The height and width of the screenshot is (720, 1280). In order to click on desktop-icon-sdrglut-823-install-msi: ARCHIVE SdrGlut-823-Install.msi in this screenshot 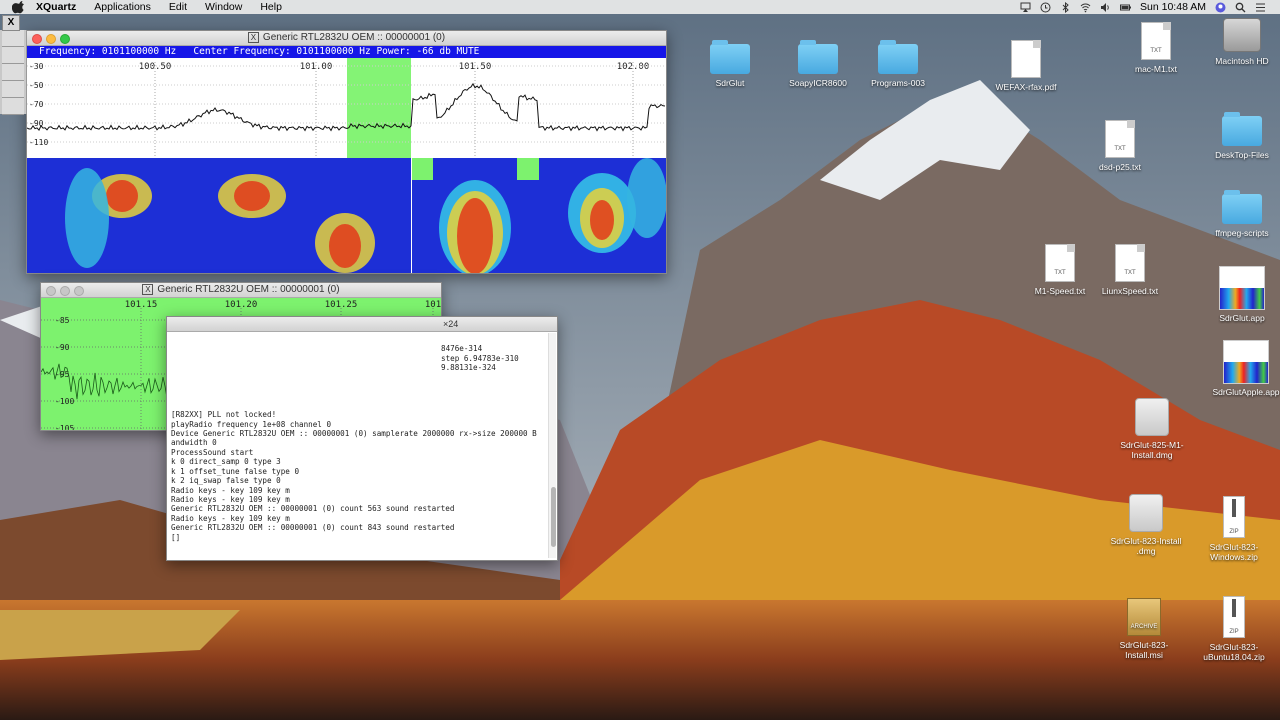, I will do `click(1144, 629)`.